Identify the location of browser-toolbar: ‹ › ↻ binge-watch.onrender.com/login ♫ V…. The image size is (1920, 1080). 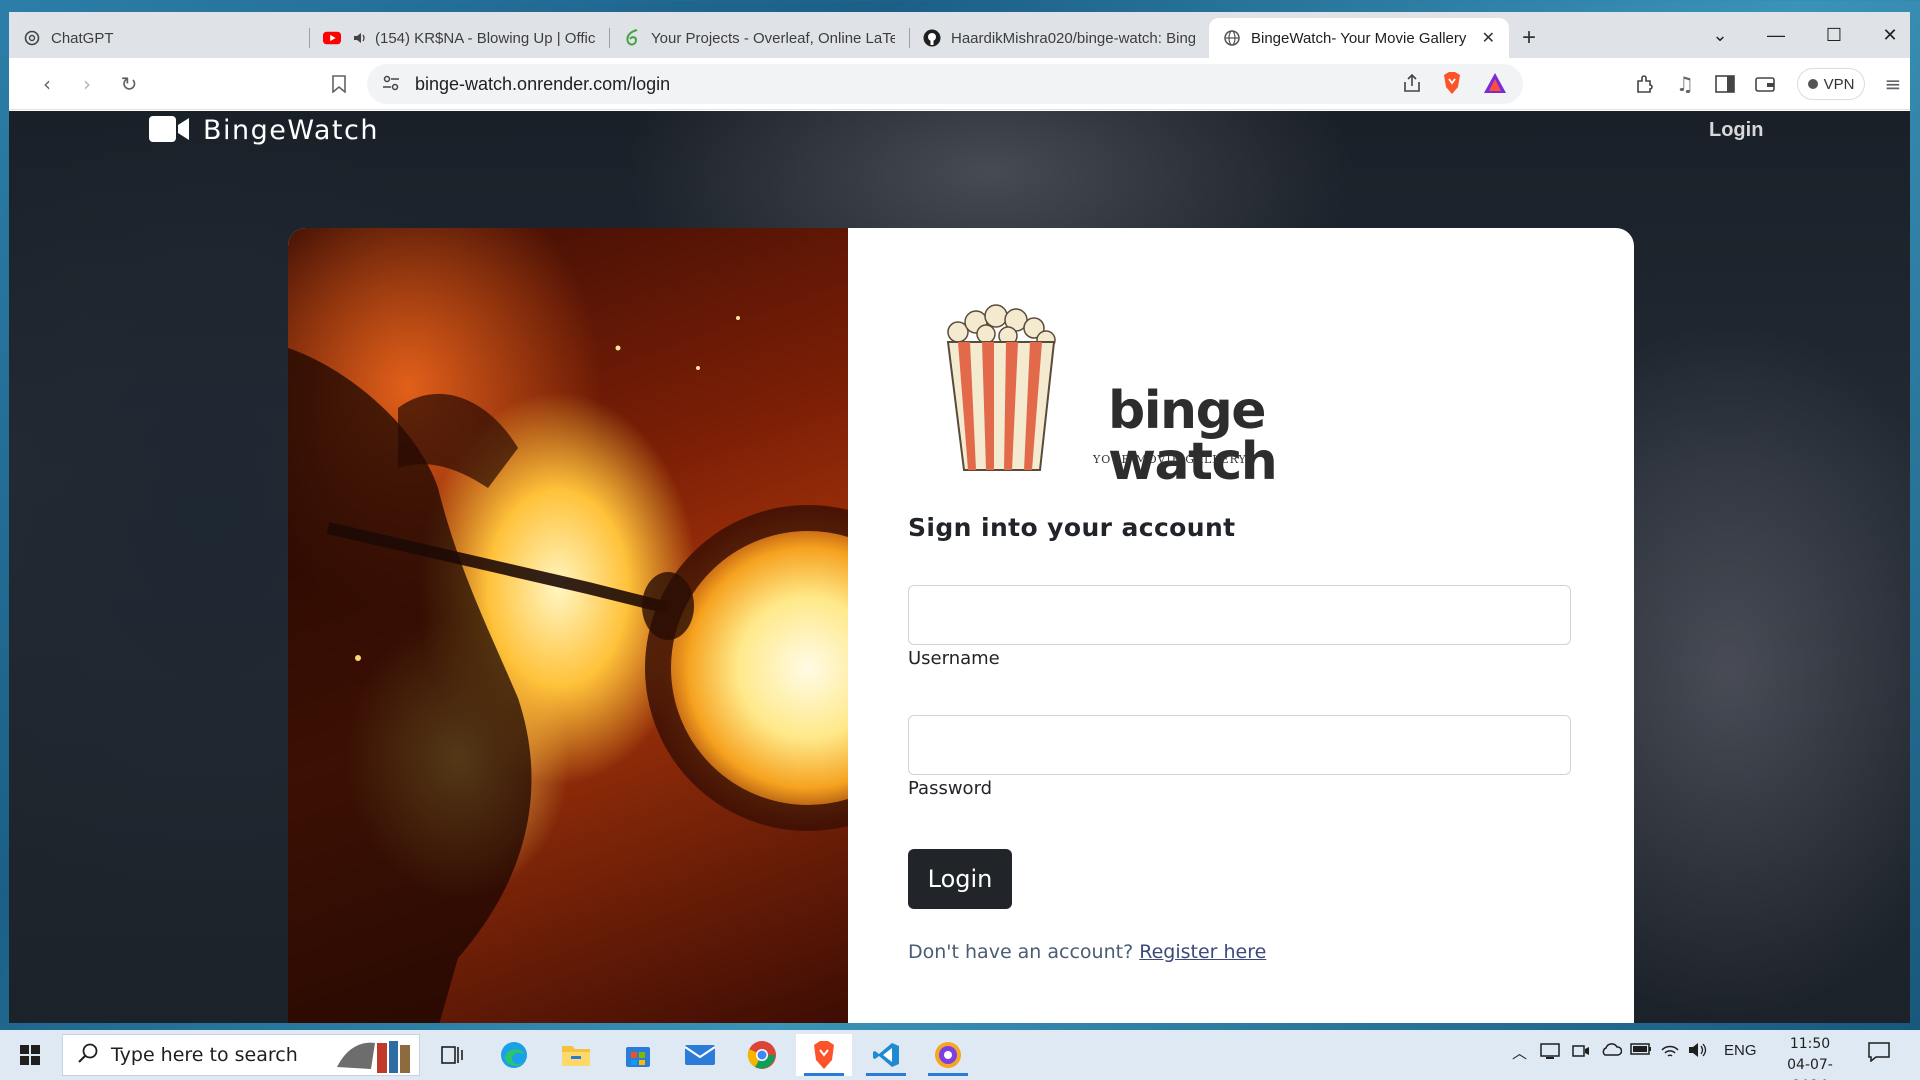
(959, 84).